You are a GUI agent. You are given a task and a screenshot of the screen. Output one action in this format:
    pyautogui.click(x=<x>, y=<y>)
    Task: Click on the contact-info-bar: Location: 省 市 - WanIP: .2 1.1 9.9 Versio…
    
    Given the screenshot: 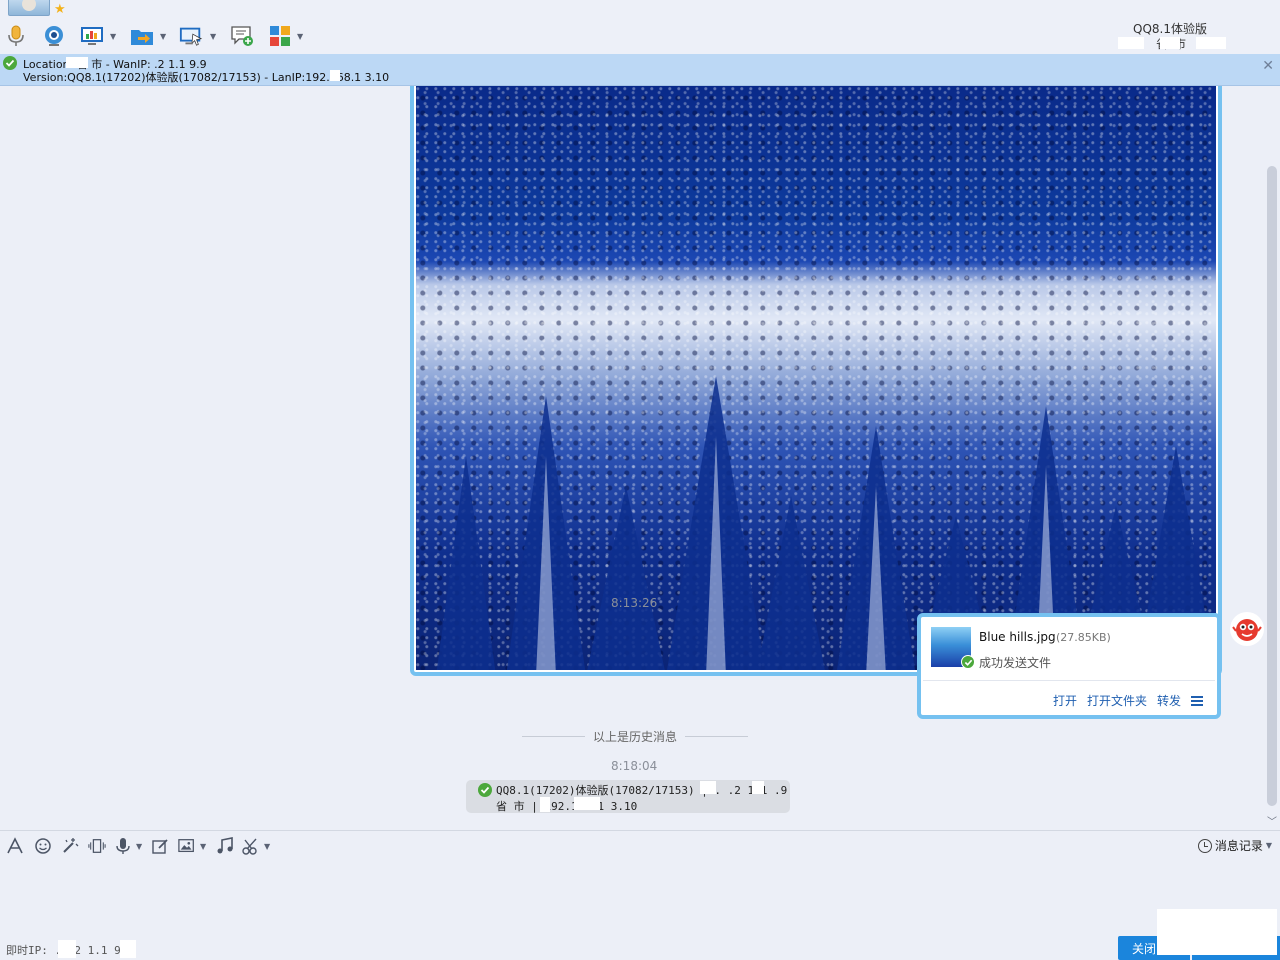 What is the action you would take?
    pyautogui.click(x=640, y=70)
    